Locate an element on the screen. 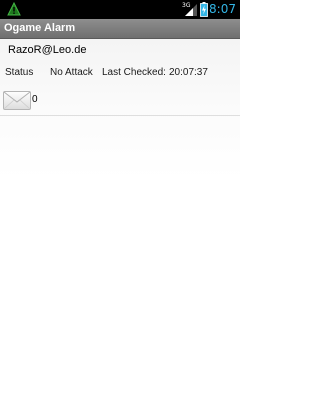 Image resolution: width=320 pixels, height=400 pixels. message-count: 0 is located at coordinates (35, 99).